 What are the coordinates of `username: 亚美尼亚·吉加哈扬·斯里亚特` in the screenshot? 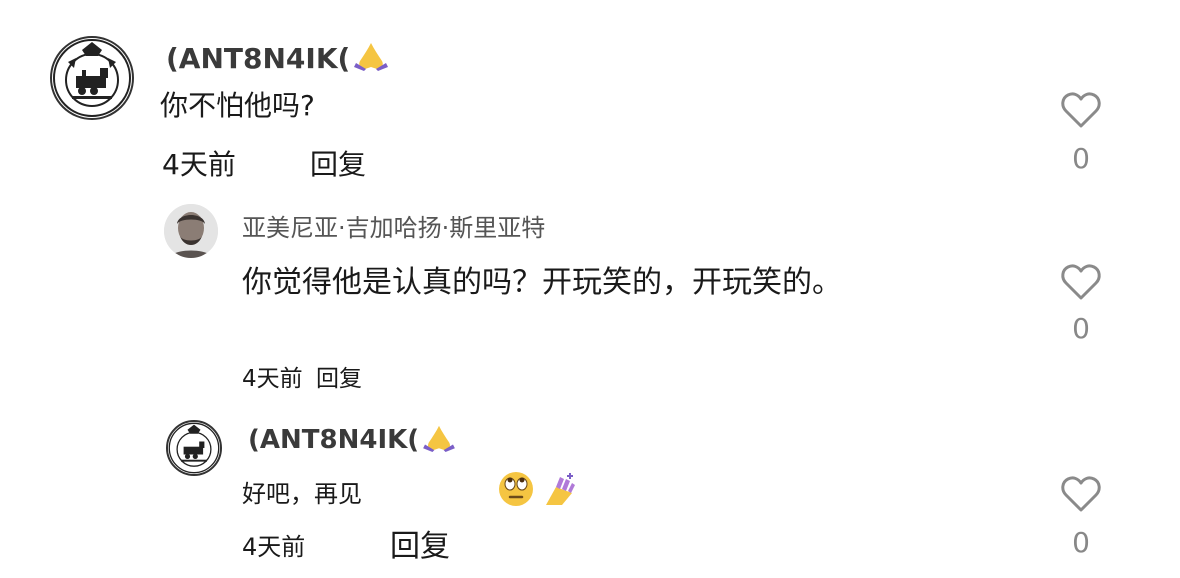 It's located at (393, 228).